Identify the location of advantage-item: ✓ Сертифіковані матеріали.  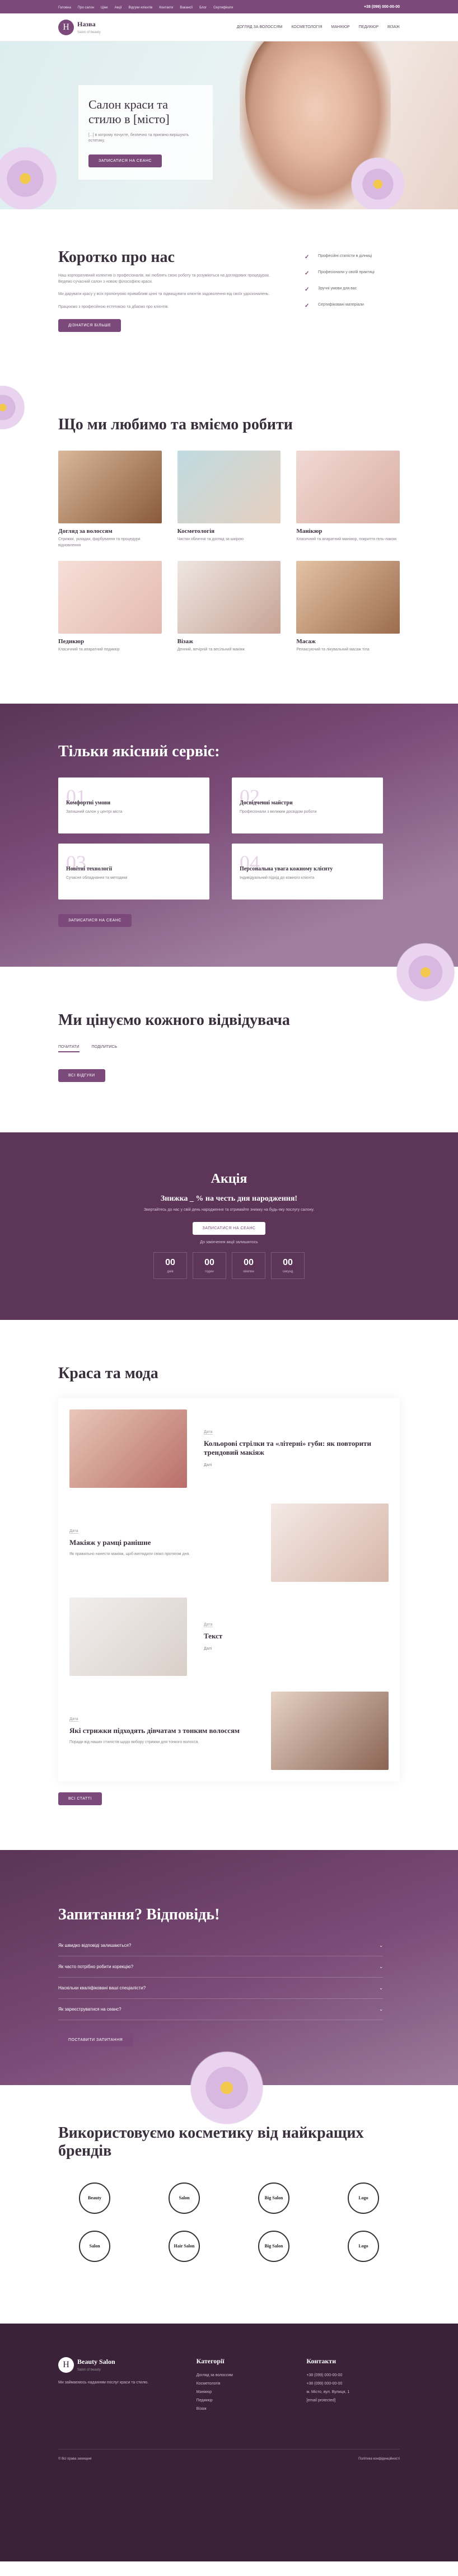
(334, 306).